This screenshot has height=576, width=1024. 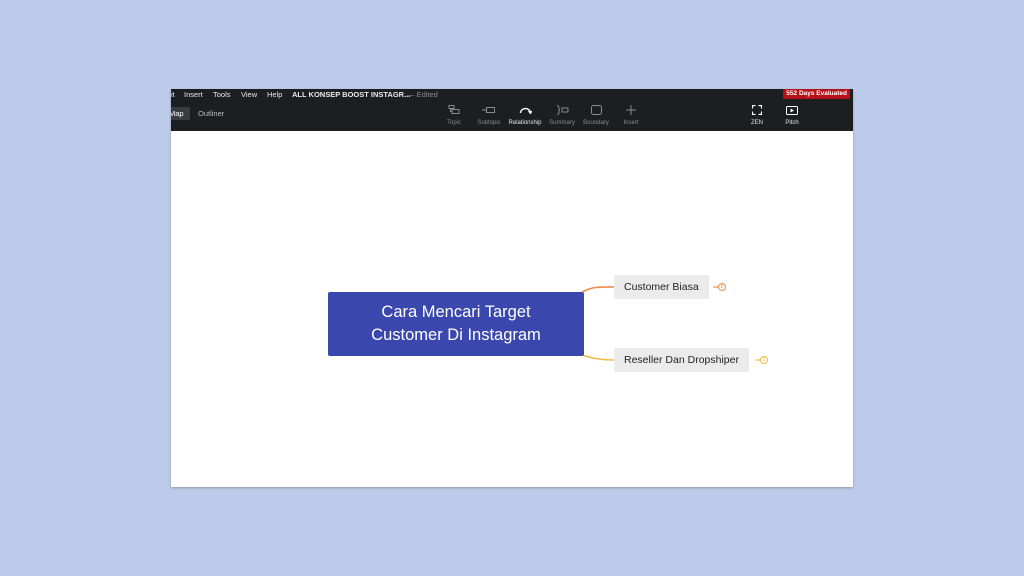 I want to click on menu-view: View, so click(x=249, y=95).